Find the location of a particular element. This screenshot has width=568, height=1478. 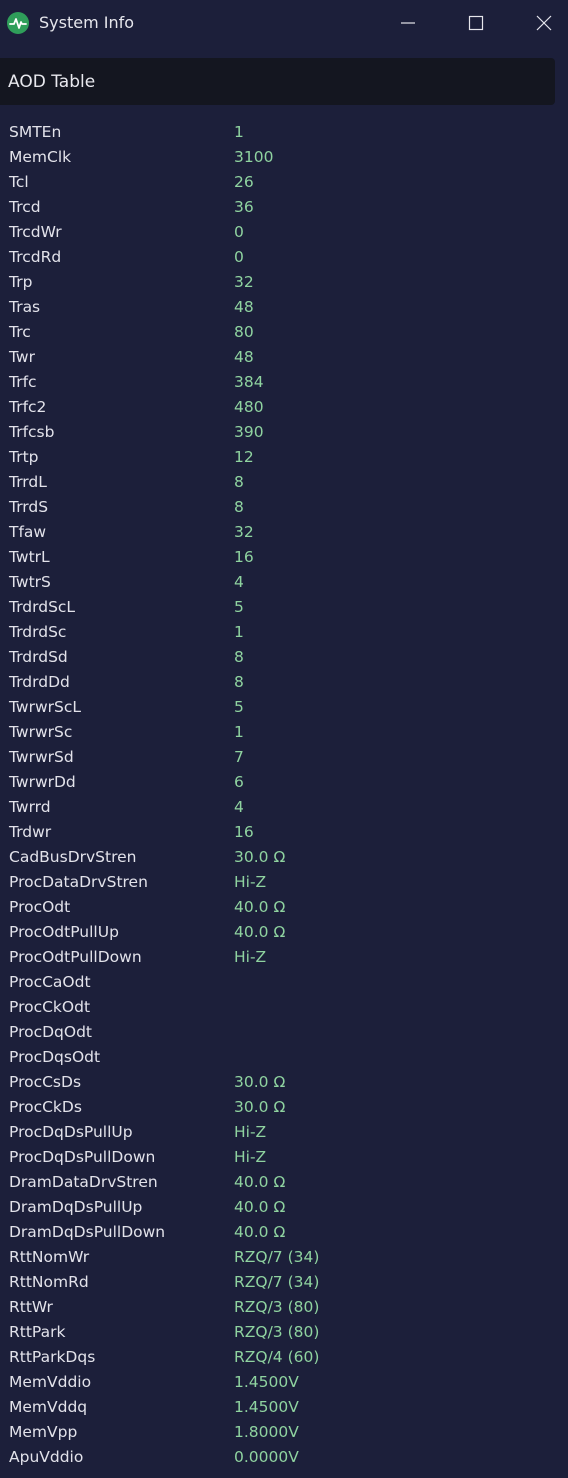

table-row: TrrdS 8 is located at coordinates (284, 507).